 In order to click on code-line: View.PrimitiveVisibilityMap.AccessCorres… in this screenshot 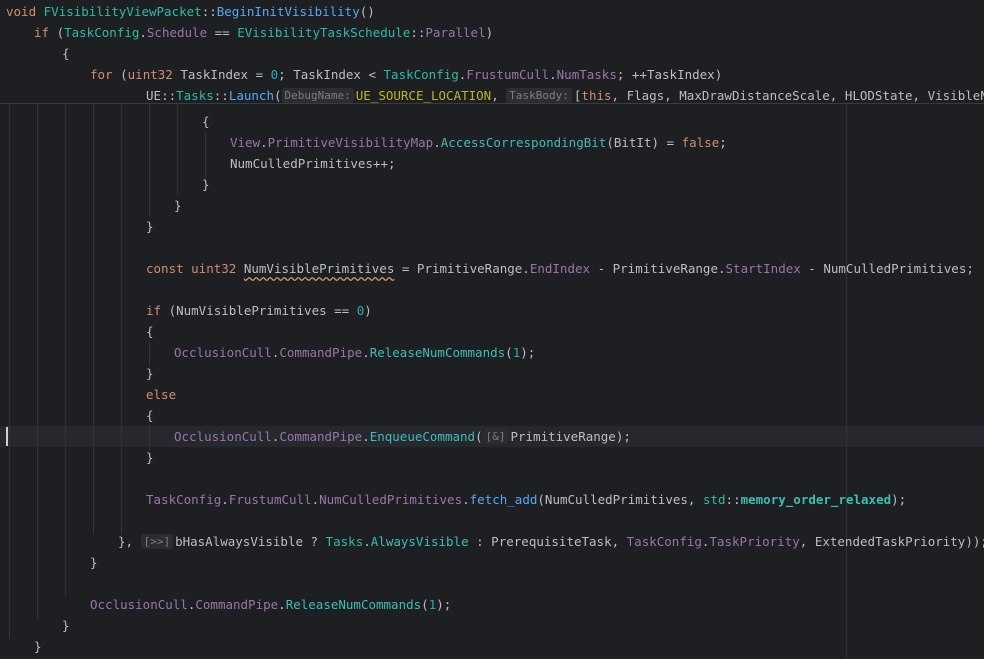, I will do `click(495, 142)`.